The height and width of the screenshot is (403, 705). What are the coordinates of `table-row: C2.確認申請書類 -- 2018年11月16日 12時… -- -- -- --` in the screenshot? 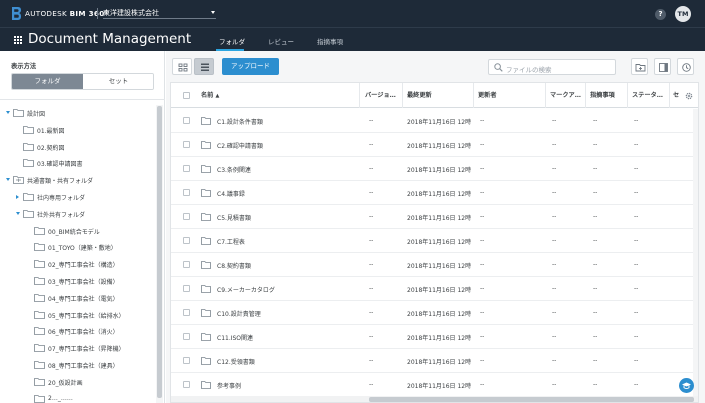 It's located at (434, 145).